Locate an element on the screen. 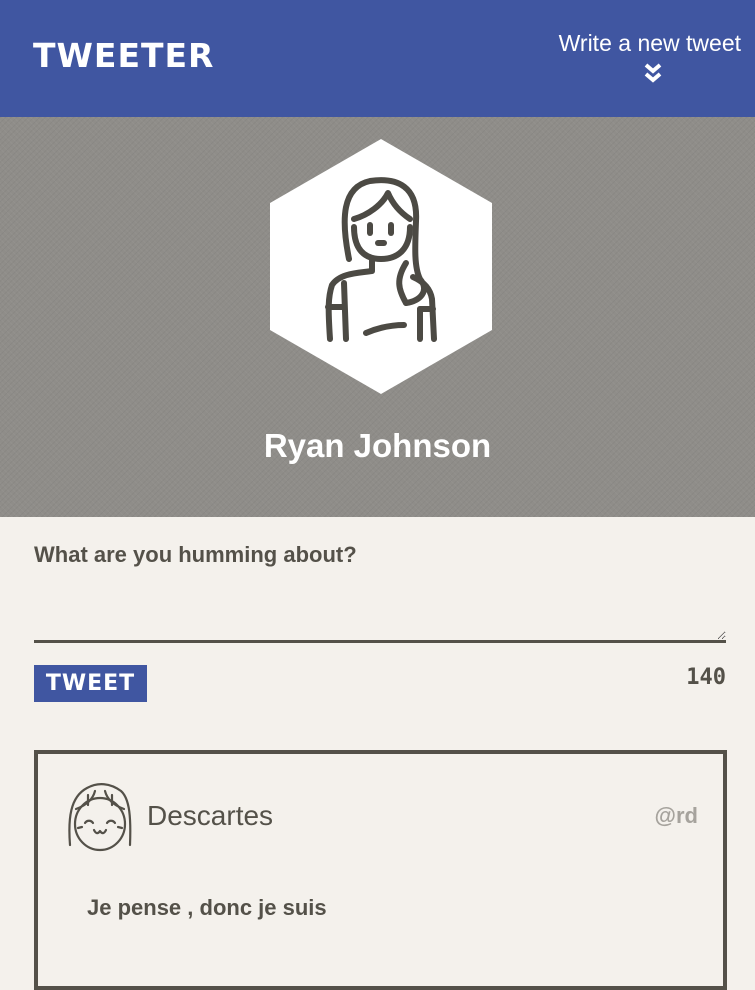 The width and height of the screenshot is (755, 990). user-avatar-hexagon is located at coordinates (381, 266).